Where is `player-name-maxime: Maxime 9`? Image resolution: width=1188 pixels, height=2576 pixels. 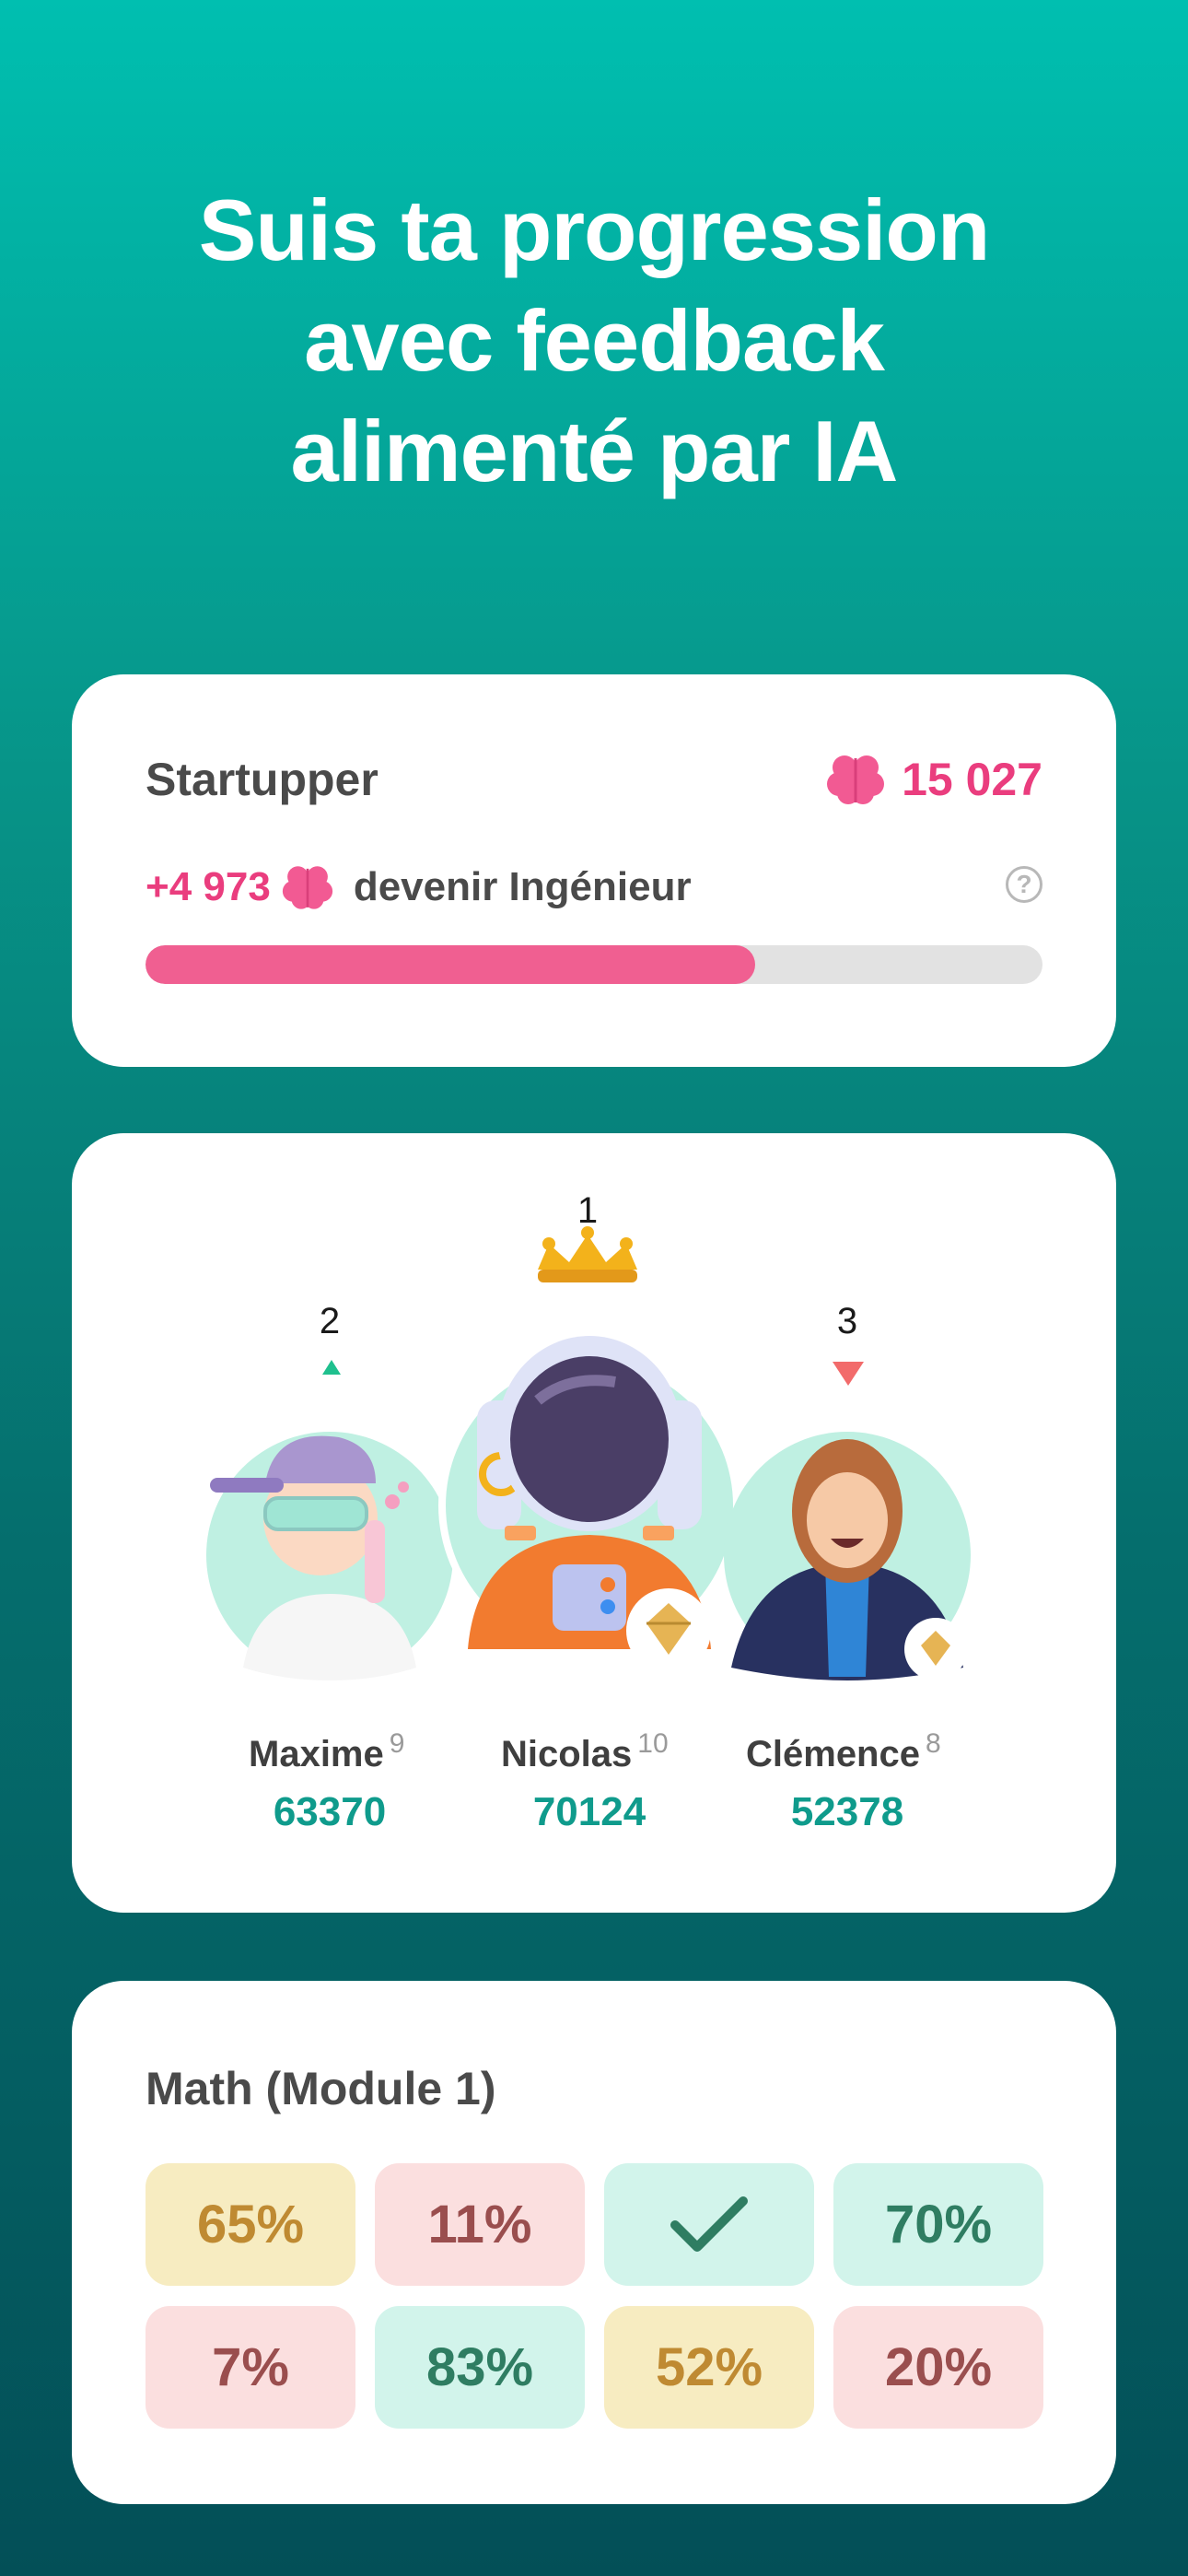 player-name-maxime: Maxime 9 is located at coordinates (326, 1751).